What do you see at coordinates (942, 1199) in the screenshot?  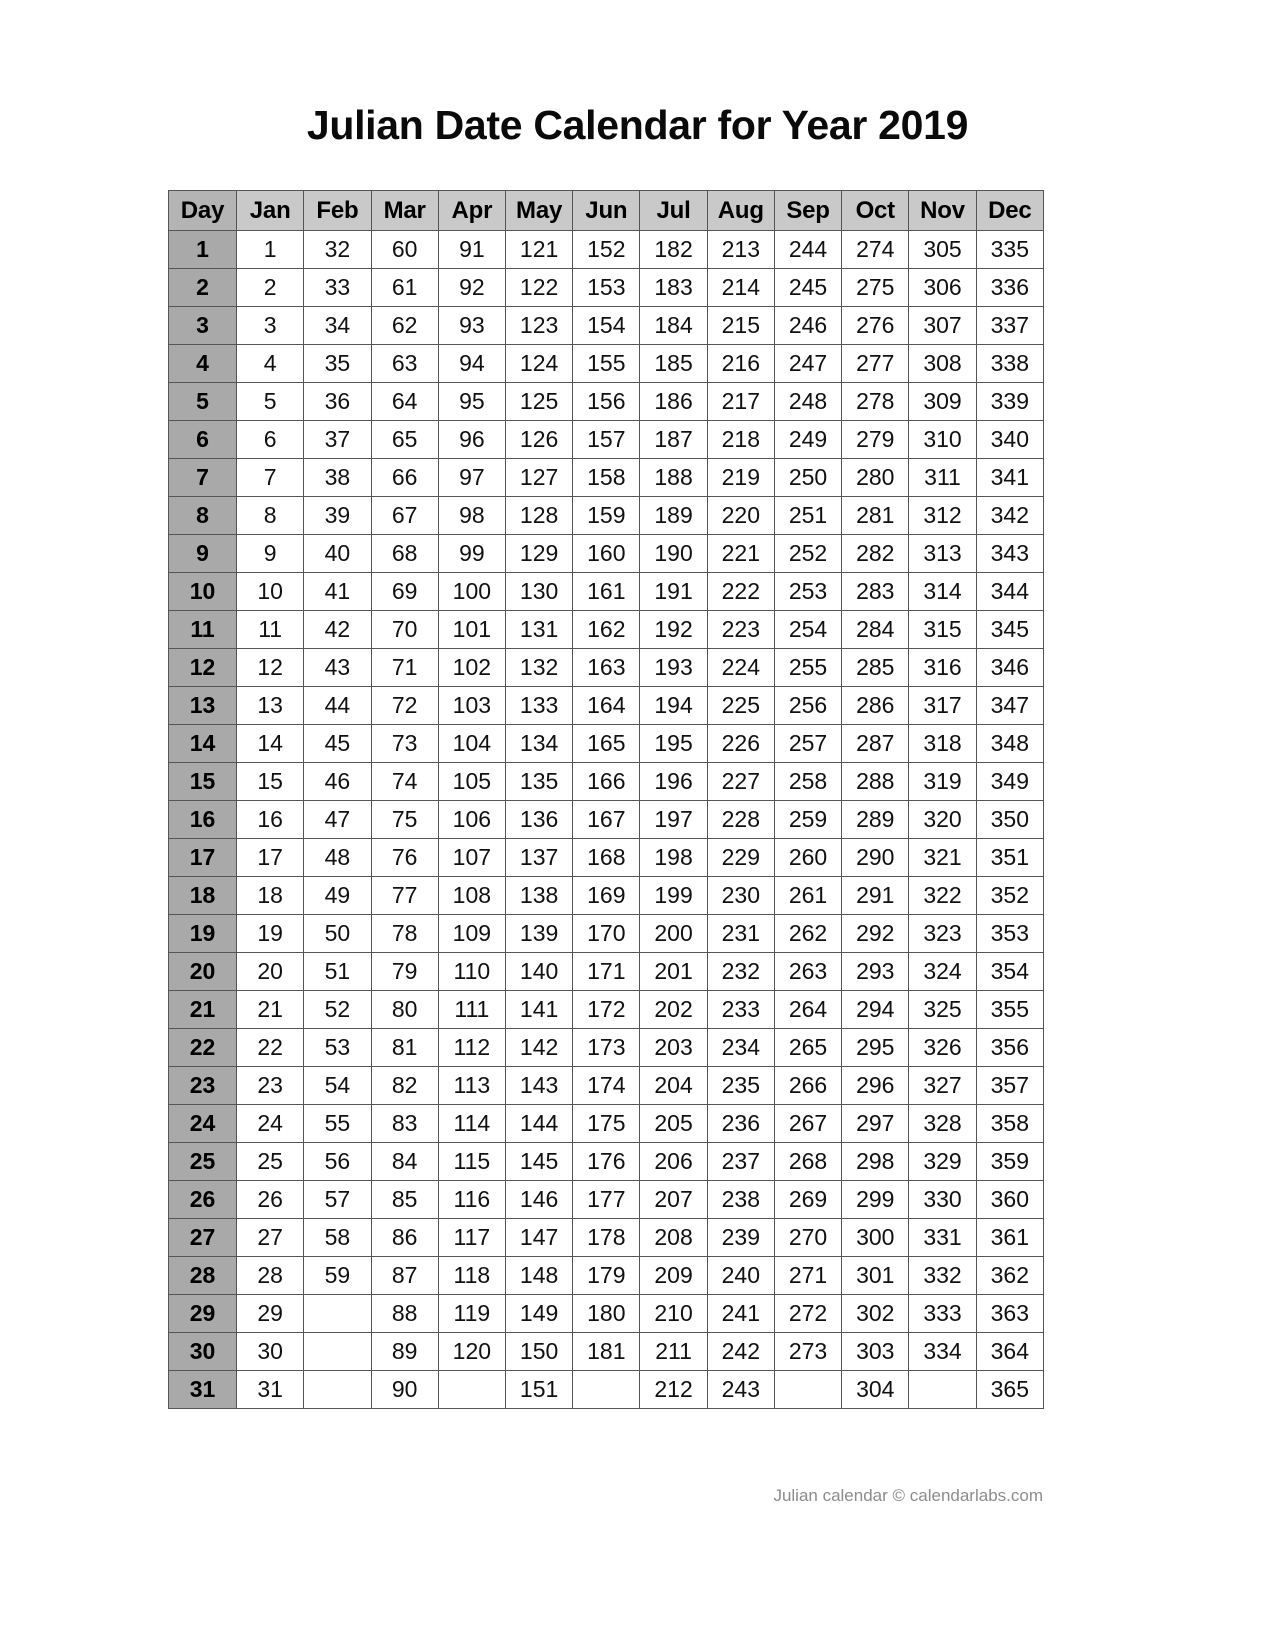 I see `julian-day-cell-nov: 330` at bounding box center [942, 1199].